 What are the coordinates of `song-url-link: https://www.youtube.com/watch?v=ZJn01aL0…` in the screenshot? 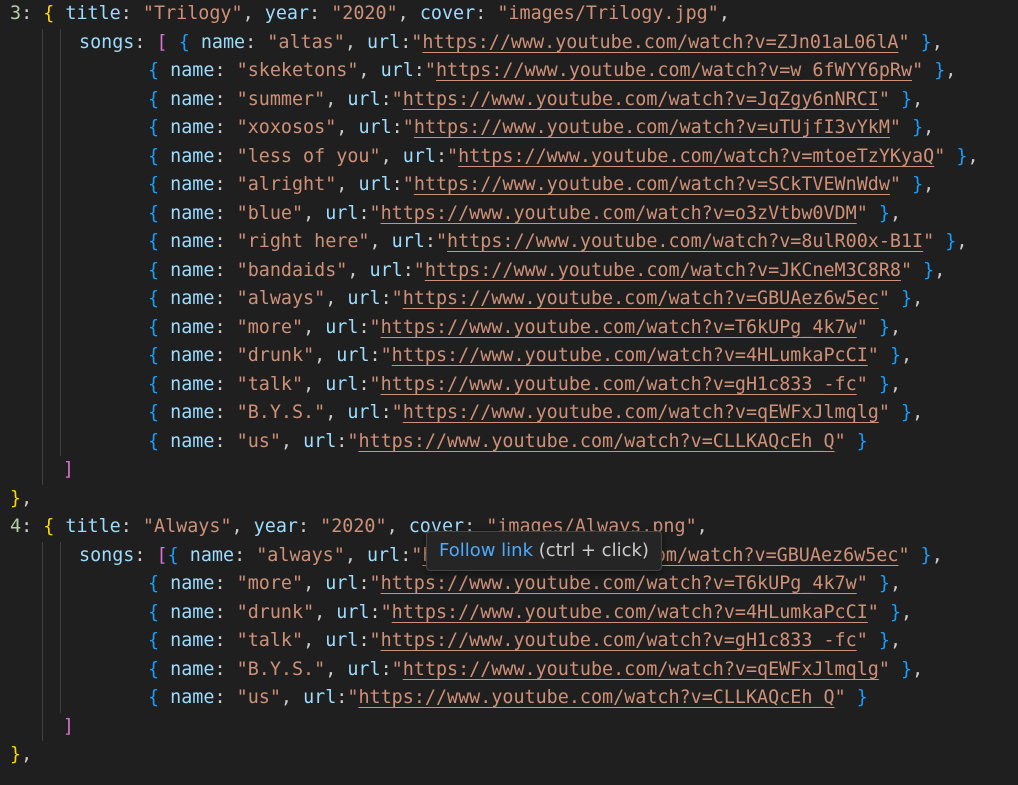 It's located at (660, 42).